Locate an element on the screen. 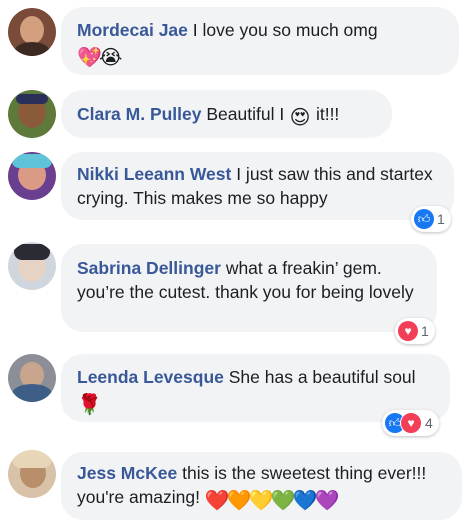 The width and height of the screenshot is (468, 532). crying-face-emoji: 😭 is located at coordinates (111, 58).